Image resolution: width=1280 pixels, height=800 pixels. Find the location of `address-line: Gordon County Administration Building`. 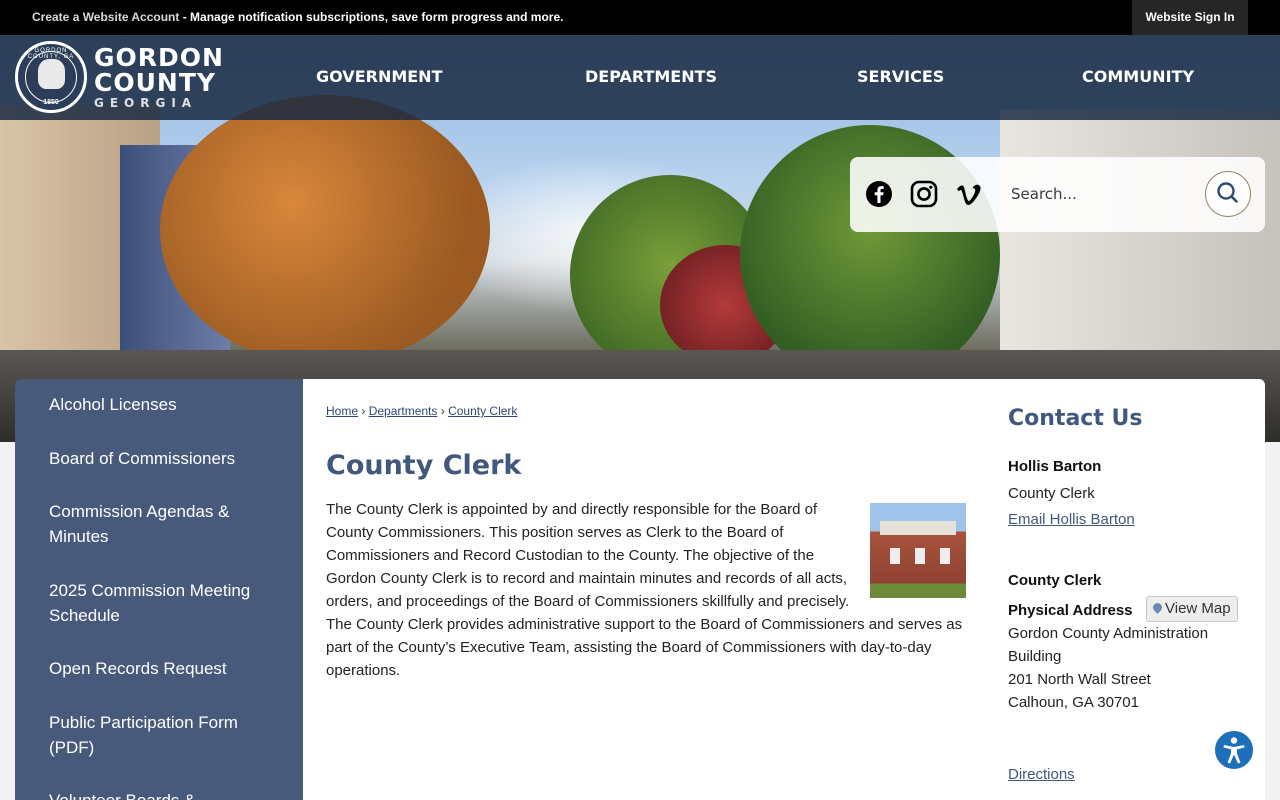

address-line: Gordon County Administration Building is located at coordinates (1108, 645).